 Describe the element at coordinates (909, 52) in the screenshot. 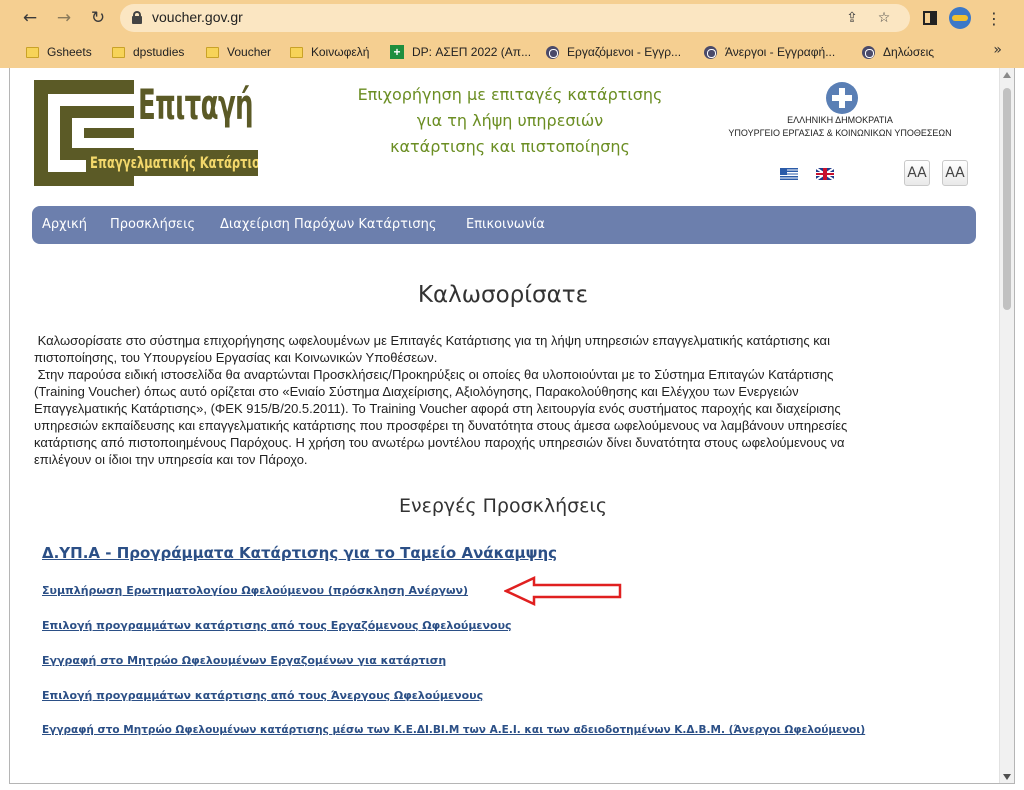

I see `bookmark-label: Δηλώσεις` at that location.